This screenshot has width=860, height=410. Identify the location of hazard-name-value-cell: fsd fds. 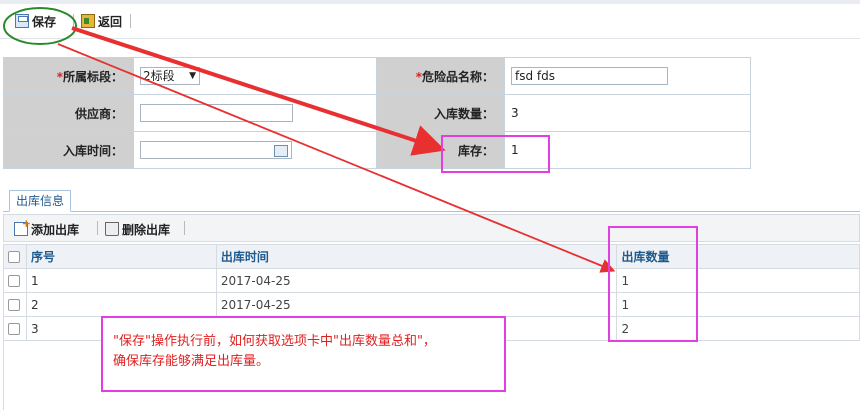
(627, 76).